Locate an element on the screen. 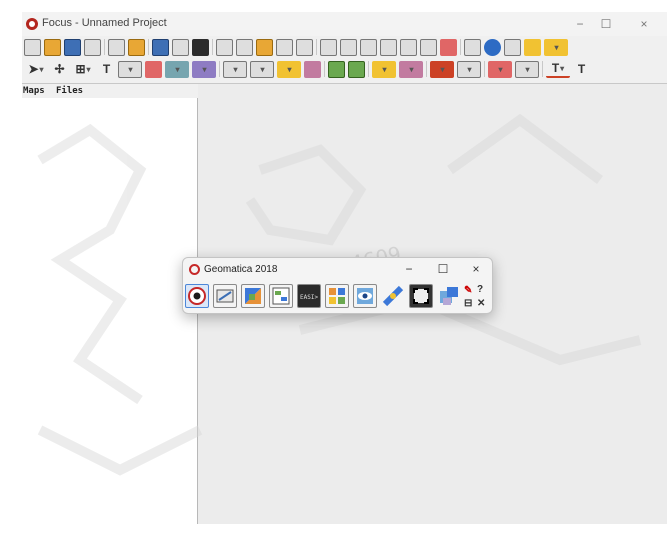 The width and height of the screenshot is (667, 539). heart-icon is located at coordinates (312, 69).